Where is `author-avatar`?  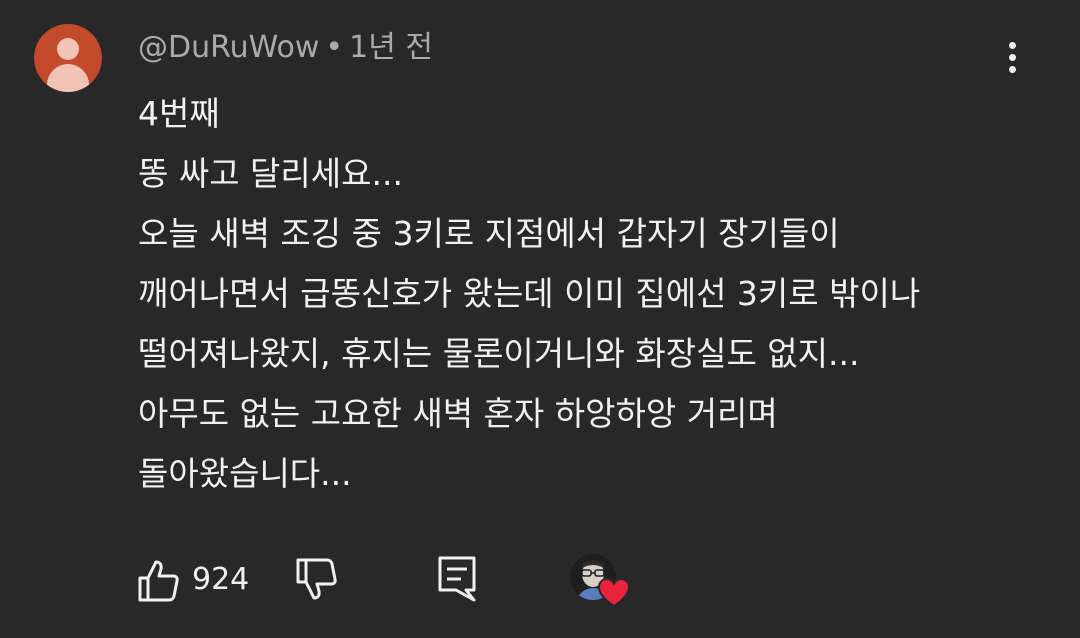
author-avatar is located at coordinates (68, 58).